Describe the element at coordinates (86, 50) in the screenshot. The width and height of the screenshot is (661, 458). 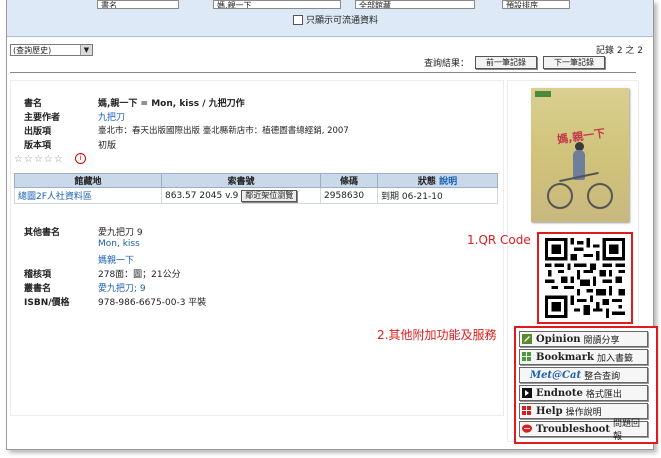
I see `chevron-down-icon: ▼` at that location.